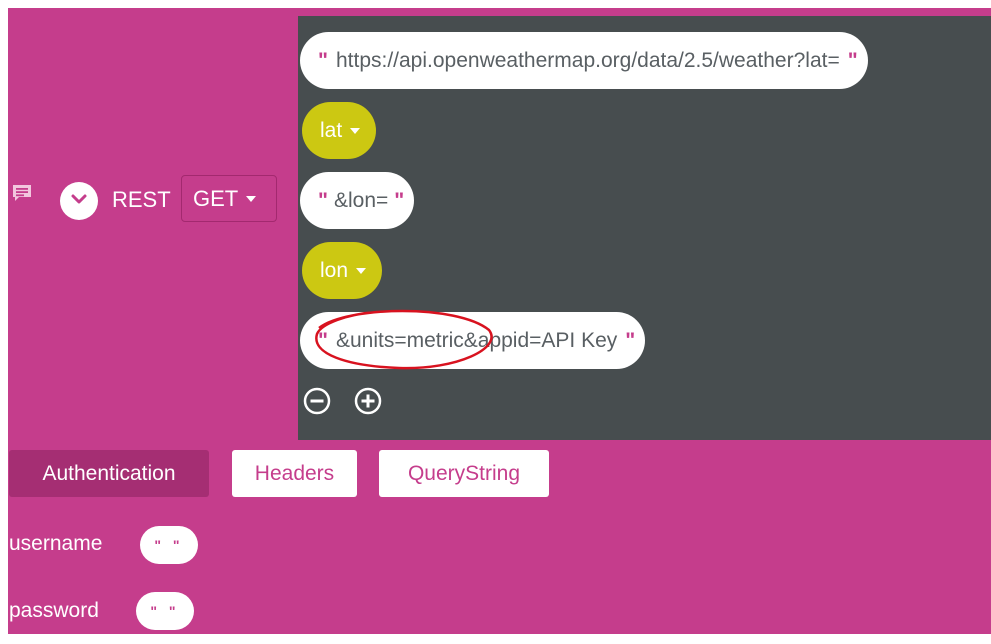 The image size is (991, 644). I want to click on url-string-text: &lon=, so click(361, 200).